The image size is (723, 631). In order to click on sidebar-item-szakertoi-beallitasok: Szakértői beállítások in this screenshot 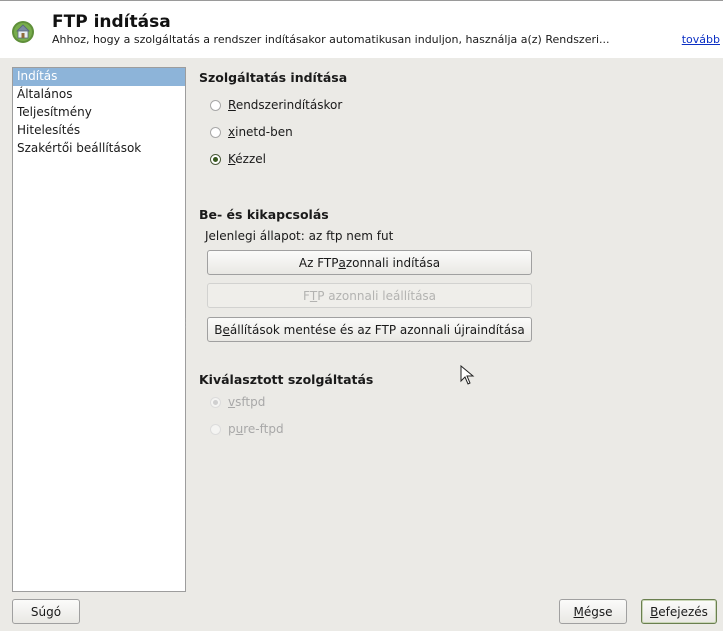, I will do `click(99, 149)`.